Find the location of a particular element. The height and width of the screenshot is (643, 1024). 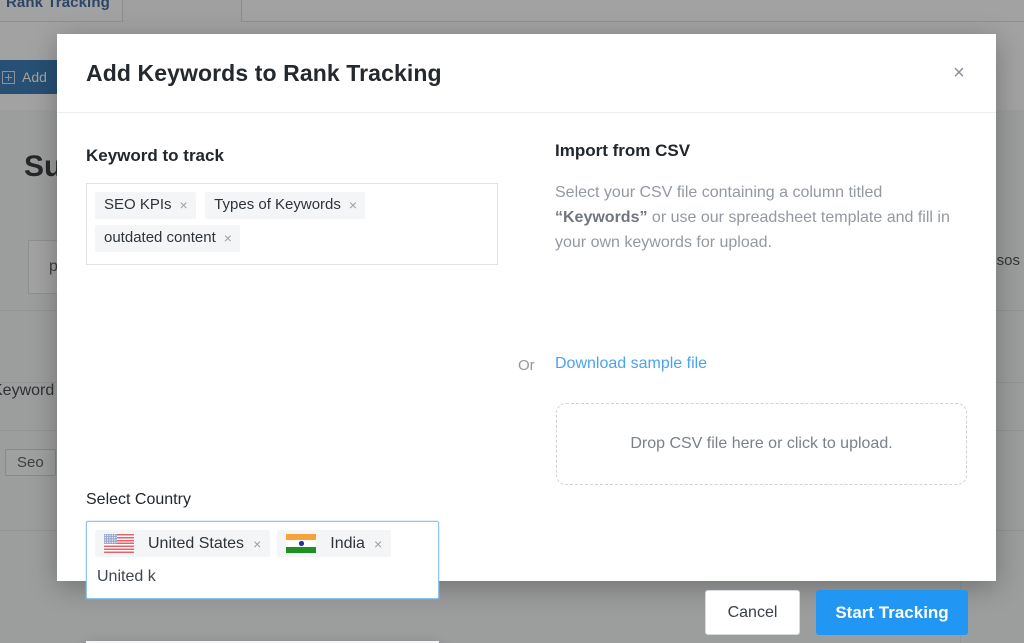

country-tags-input: United States × India × is located at coordinates (262, 560).